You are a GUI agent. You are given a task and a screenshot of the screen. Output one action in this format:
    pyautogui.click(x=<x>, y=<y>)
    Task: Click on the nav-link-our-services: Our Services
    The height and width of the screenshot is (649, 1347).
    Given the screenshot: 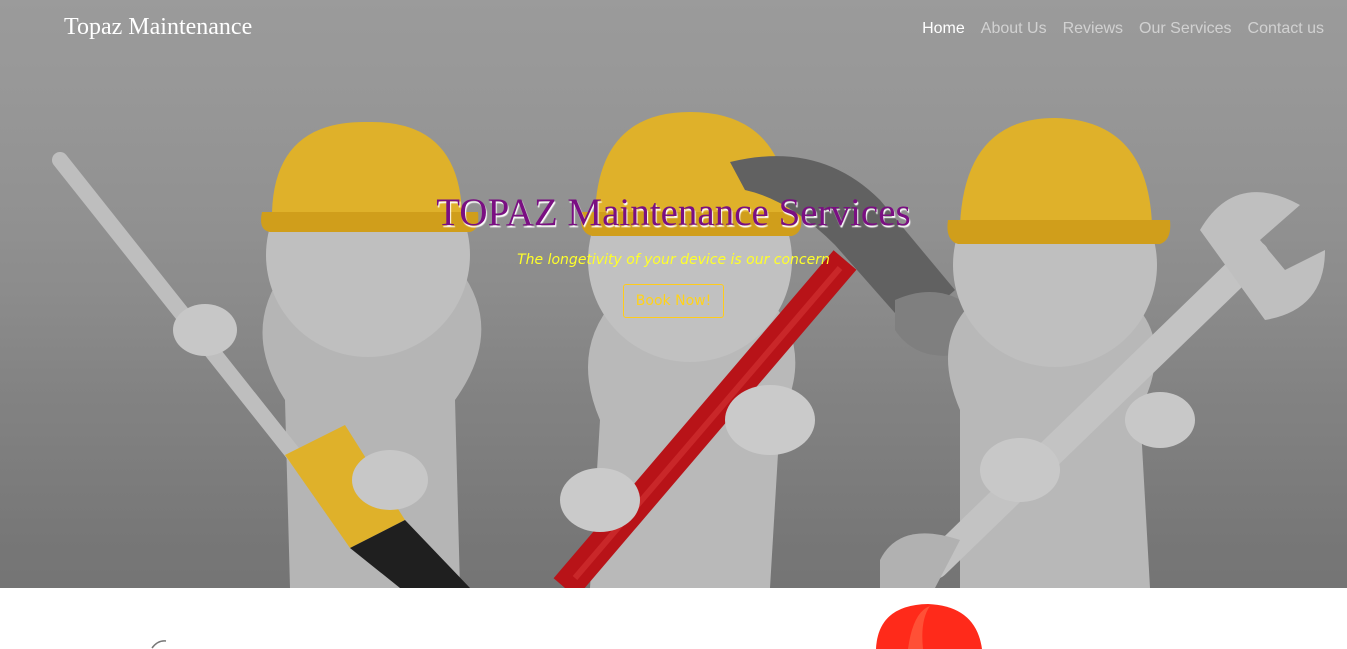 What is the action you would take?
    pyautogui.click(x=1185, y=29)
    